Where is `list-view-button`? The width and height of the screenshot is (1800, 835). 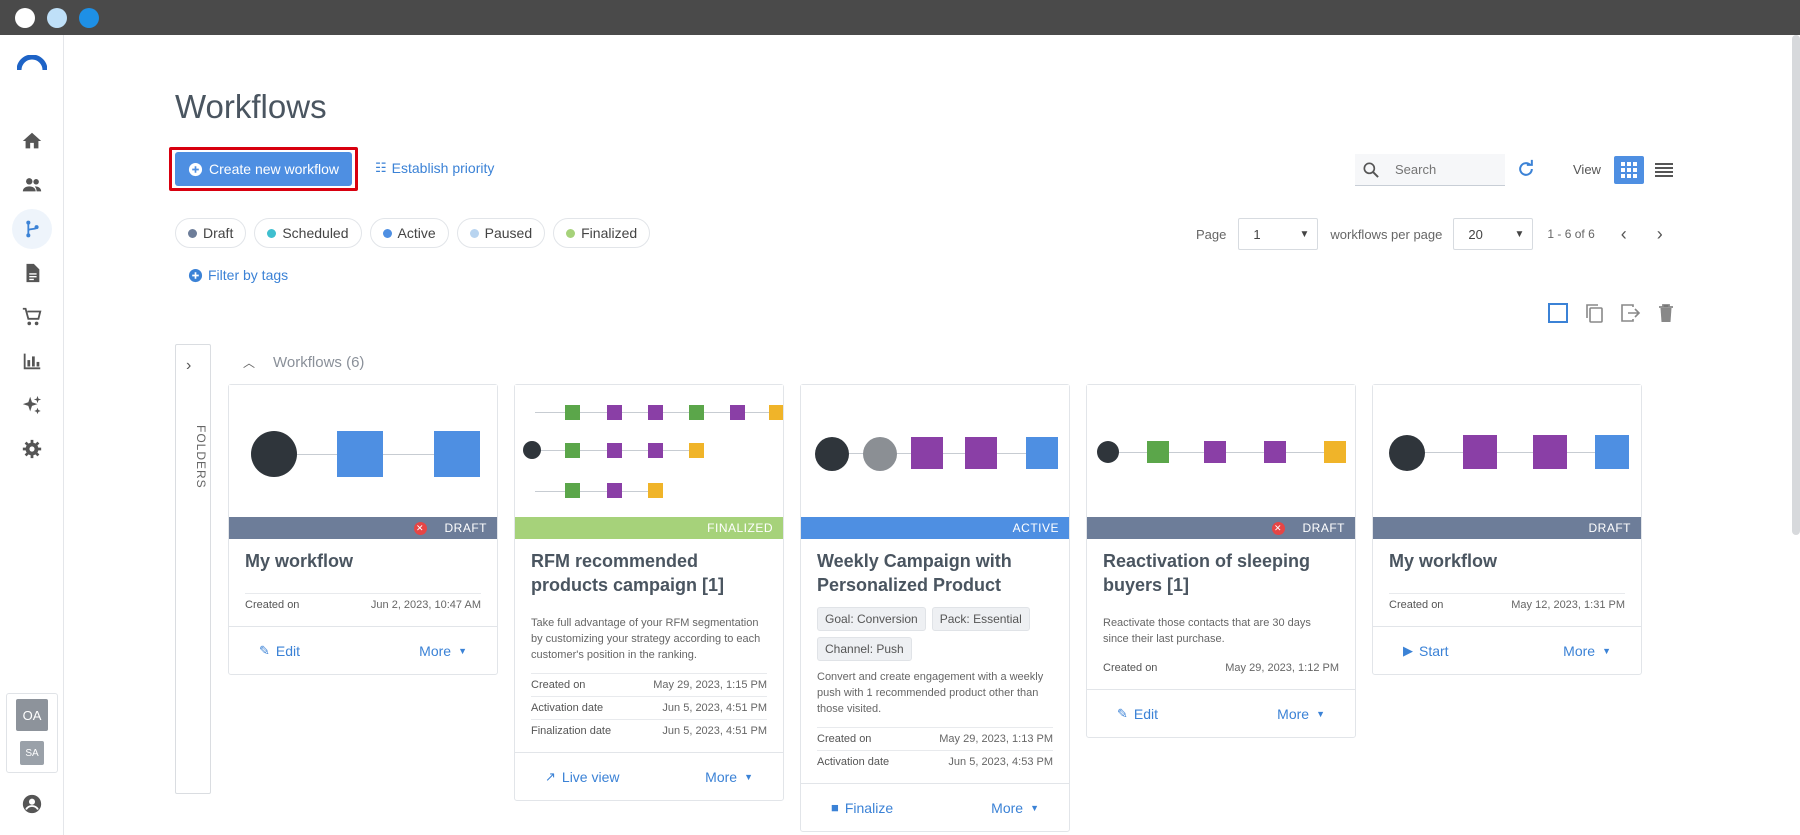
list-view-button is located at coordinates (1664, 170).